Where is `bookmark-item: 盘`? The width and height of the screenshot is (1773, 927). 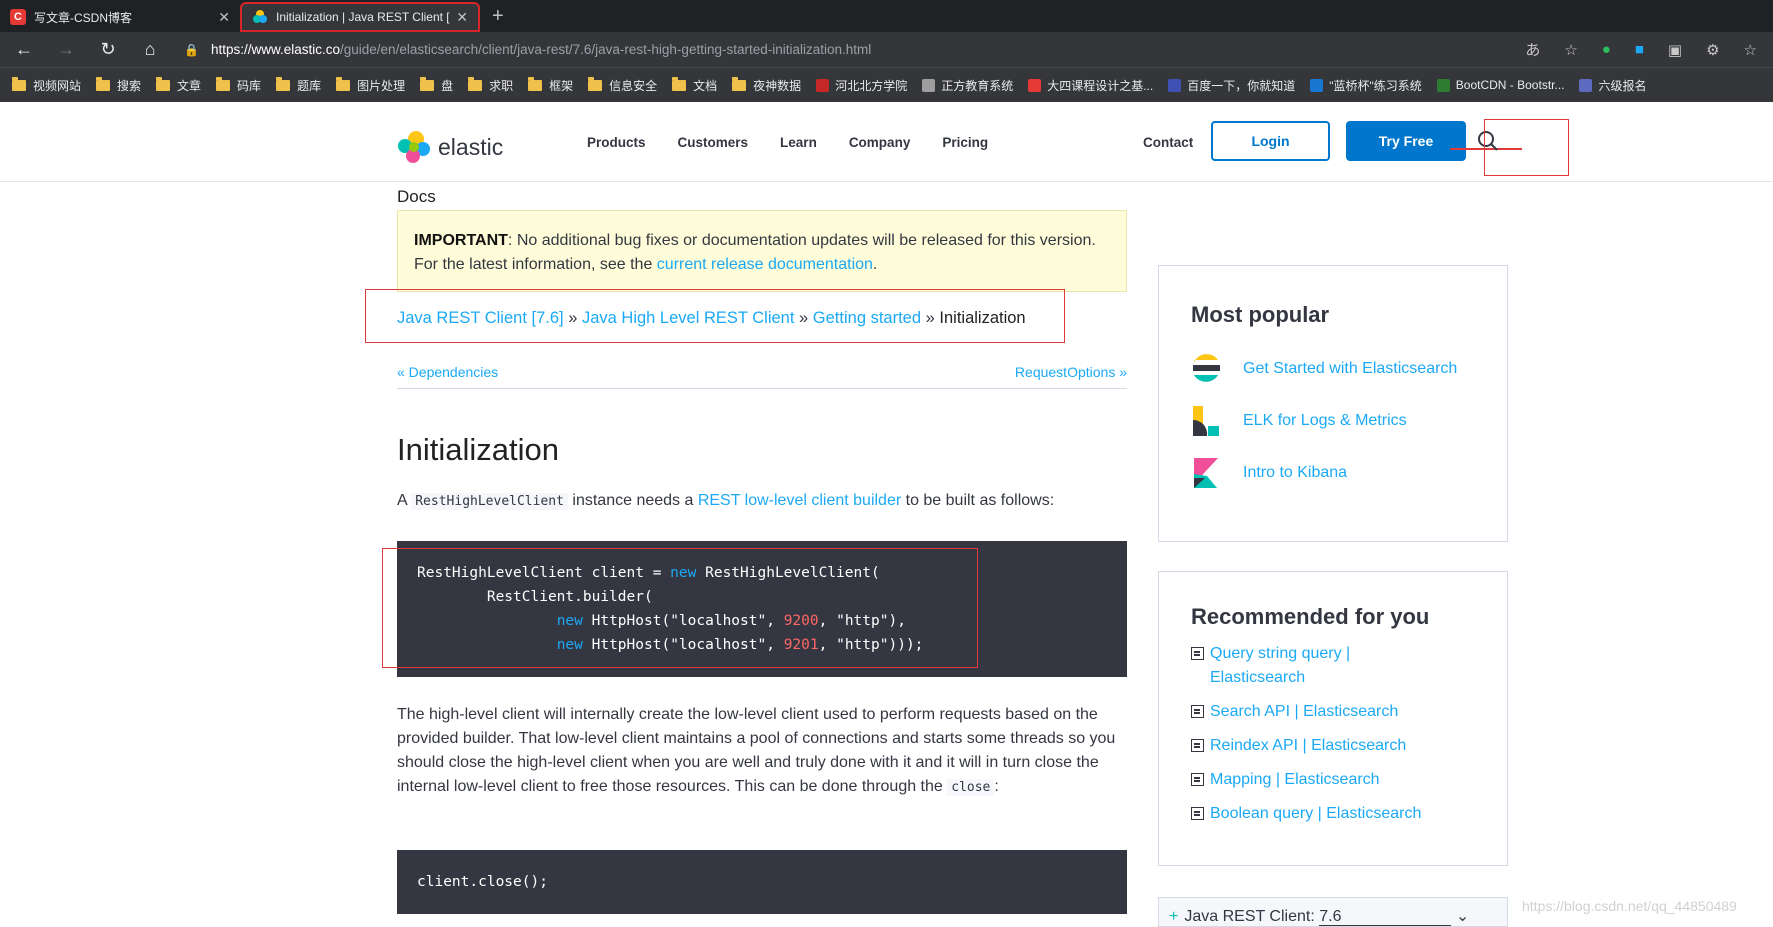 bookmark-item: 盘 is located at coordinates (437, 85).